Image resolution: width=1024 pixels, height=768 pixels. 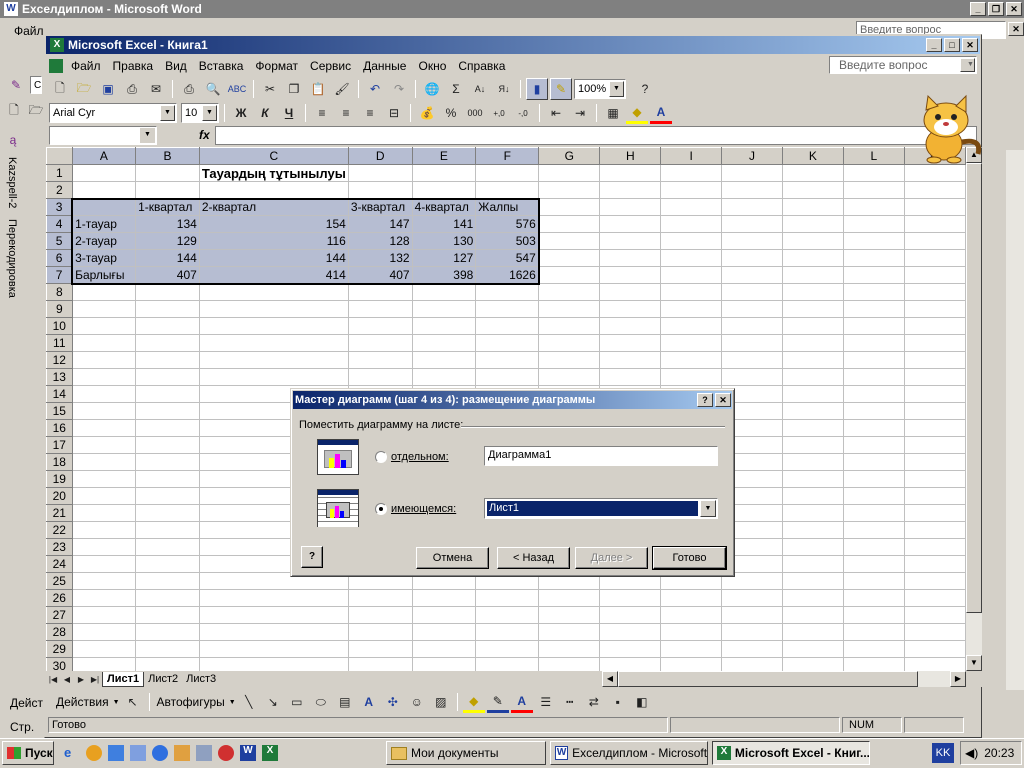 What do you see at coordinates (996, 9) in the screenshot?
I see `restore-icon: ❐` at bounding box center [996, 9].